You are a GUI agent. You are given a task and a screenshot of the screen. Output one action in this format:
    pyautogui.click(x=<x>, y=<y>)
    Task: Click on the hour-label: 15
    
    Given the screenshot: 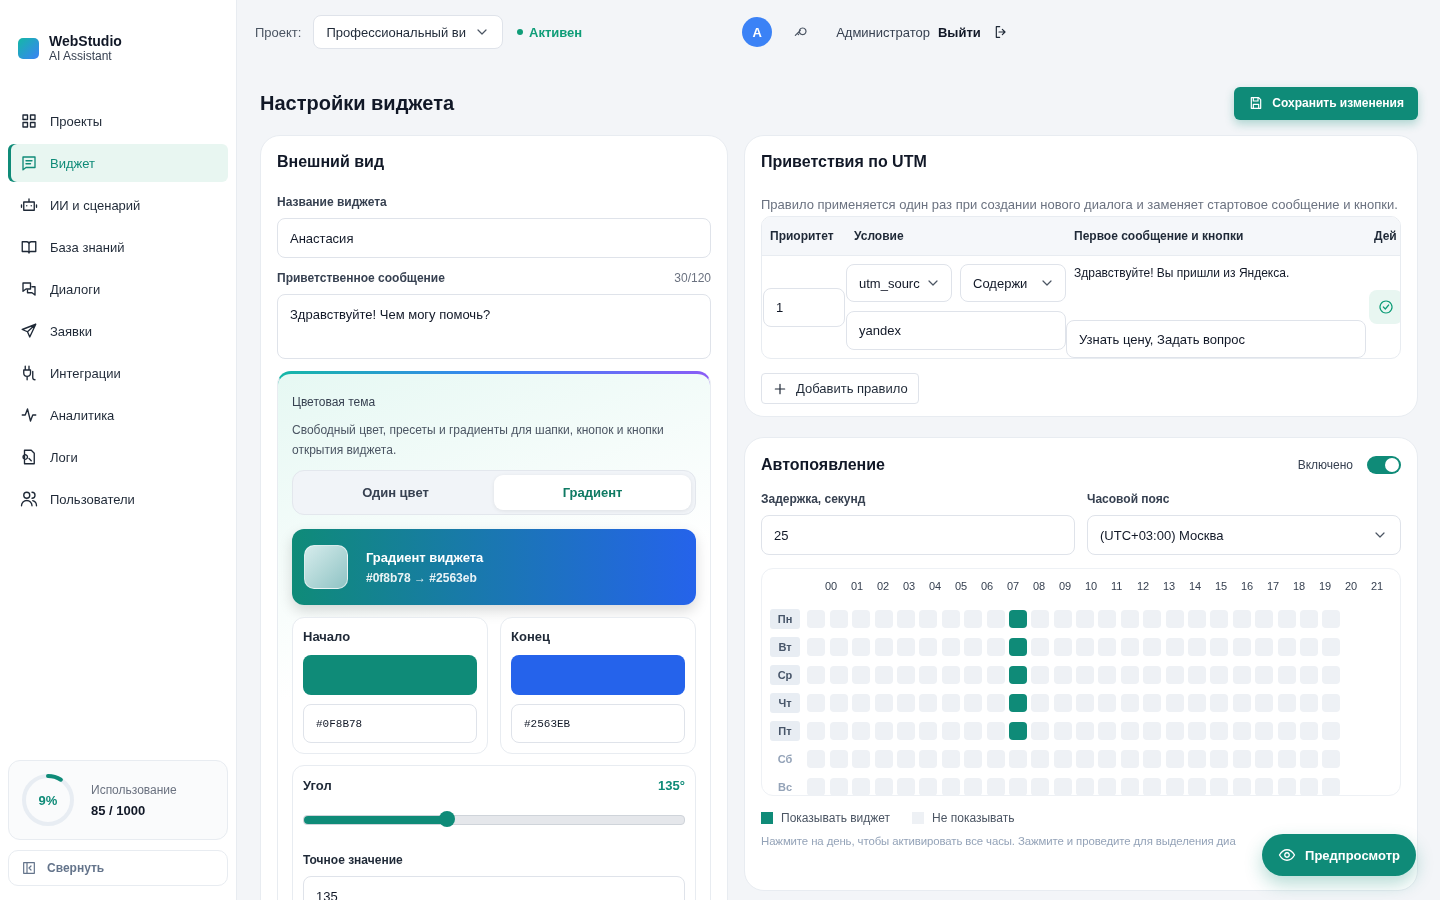 What is the action you would take?
    pyautogui.click(x=1222, y=587)
    